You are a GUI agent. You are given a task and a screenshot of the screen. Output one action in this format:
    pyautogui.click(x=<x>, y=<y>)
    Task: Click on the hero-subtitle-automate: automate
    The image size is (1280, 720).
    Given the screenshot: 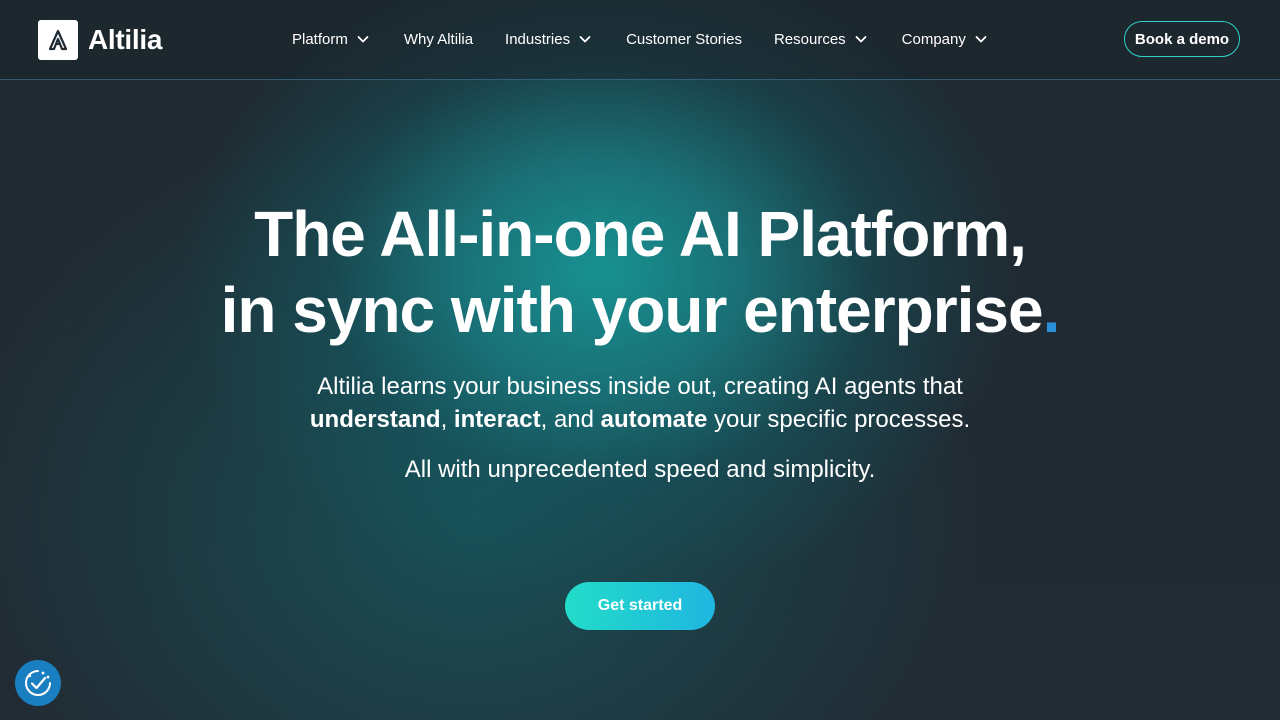 What is the action you would take?
    pyautogui.click(x=654, y=419)
    